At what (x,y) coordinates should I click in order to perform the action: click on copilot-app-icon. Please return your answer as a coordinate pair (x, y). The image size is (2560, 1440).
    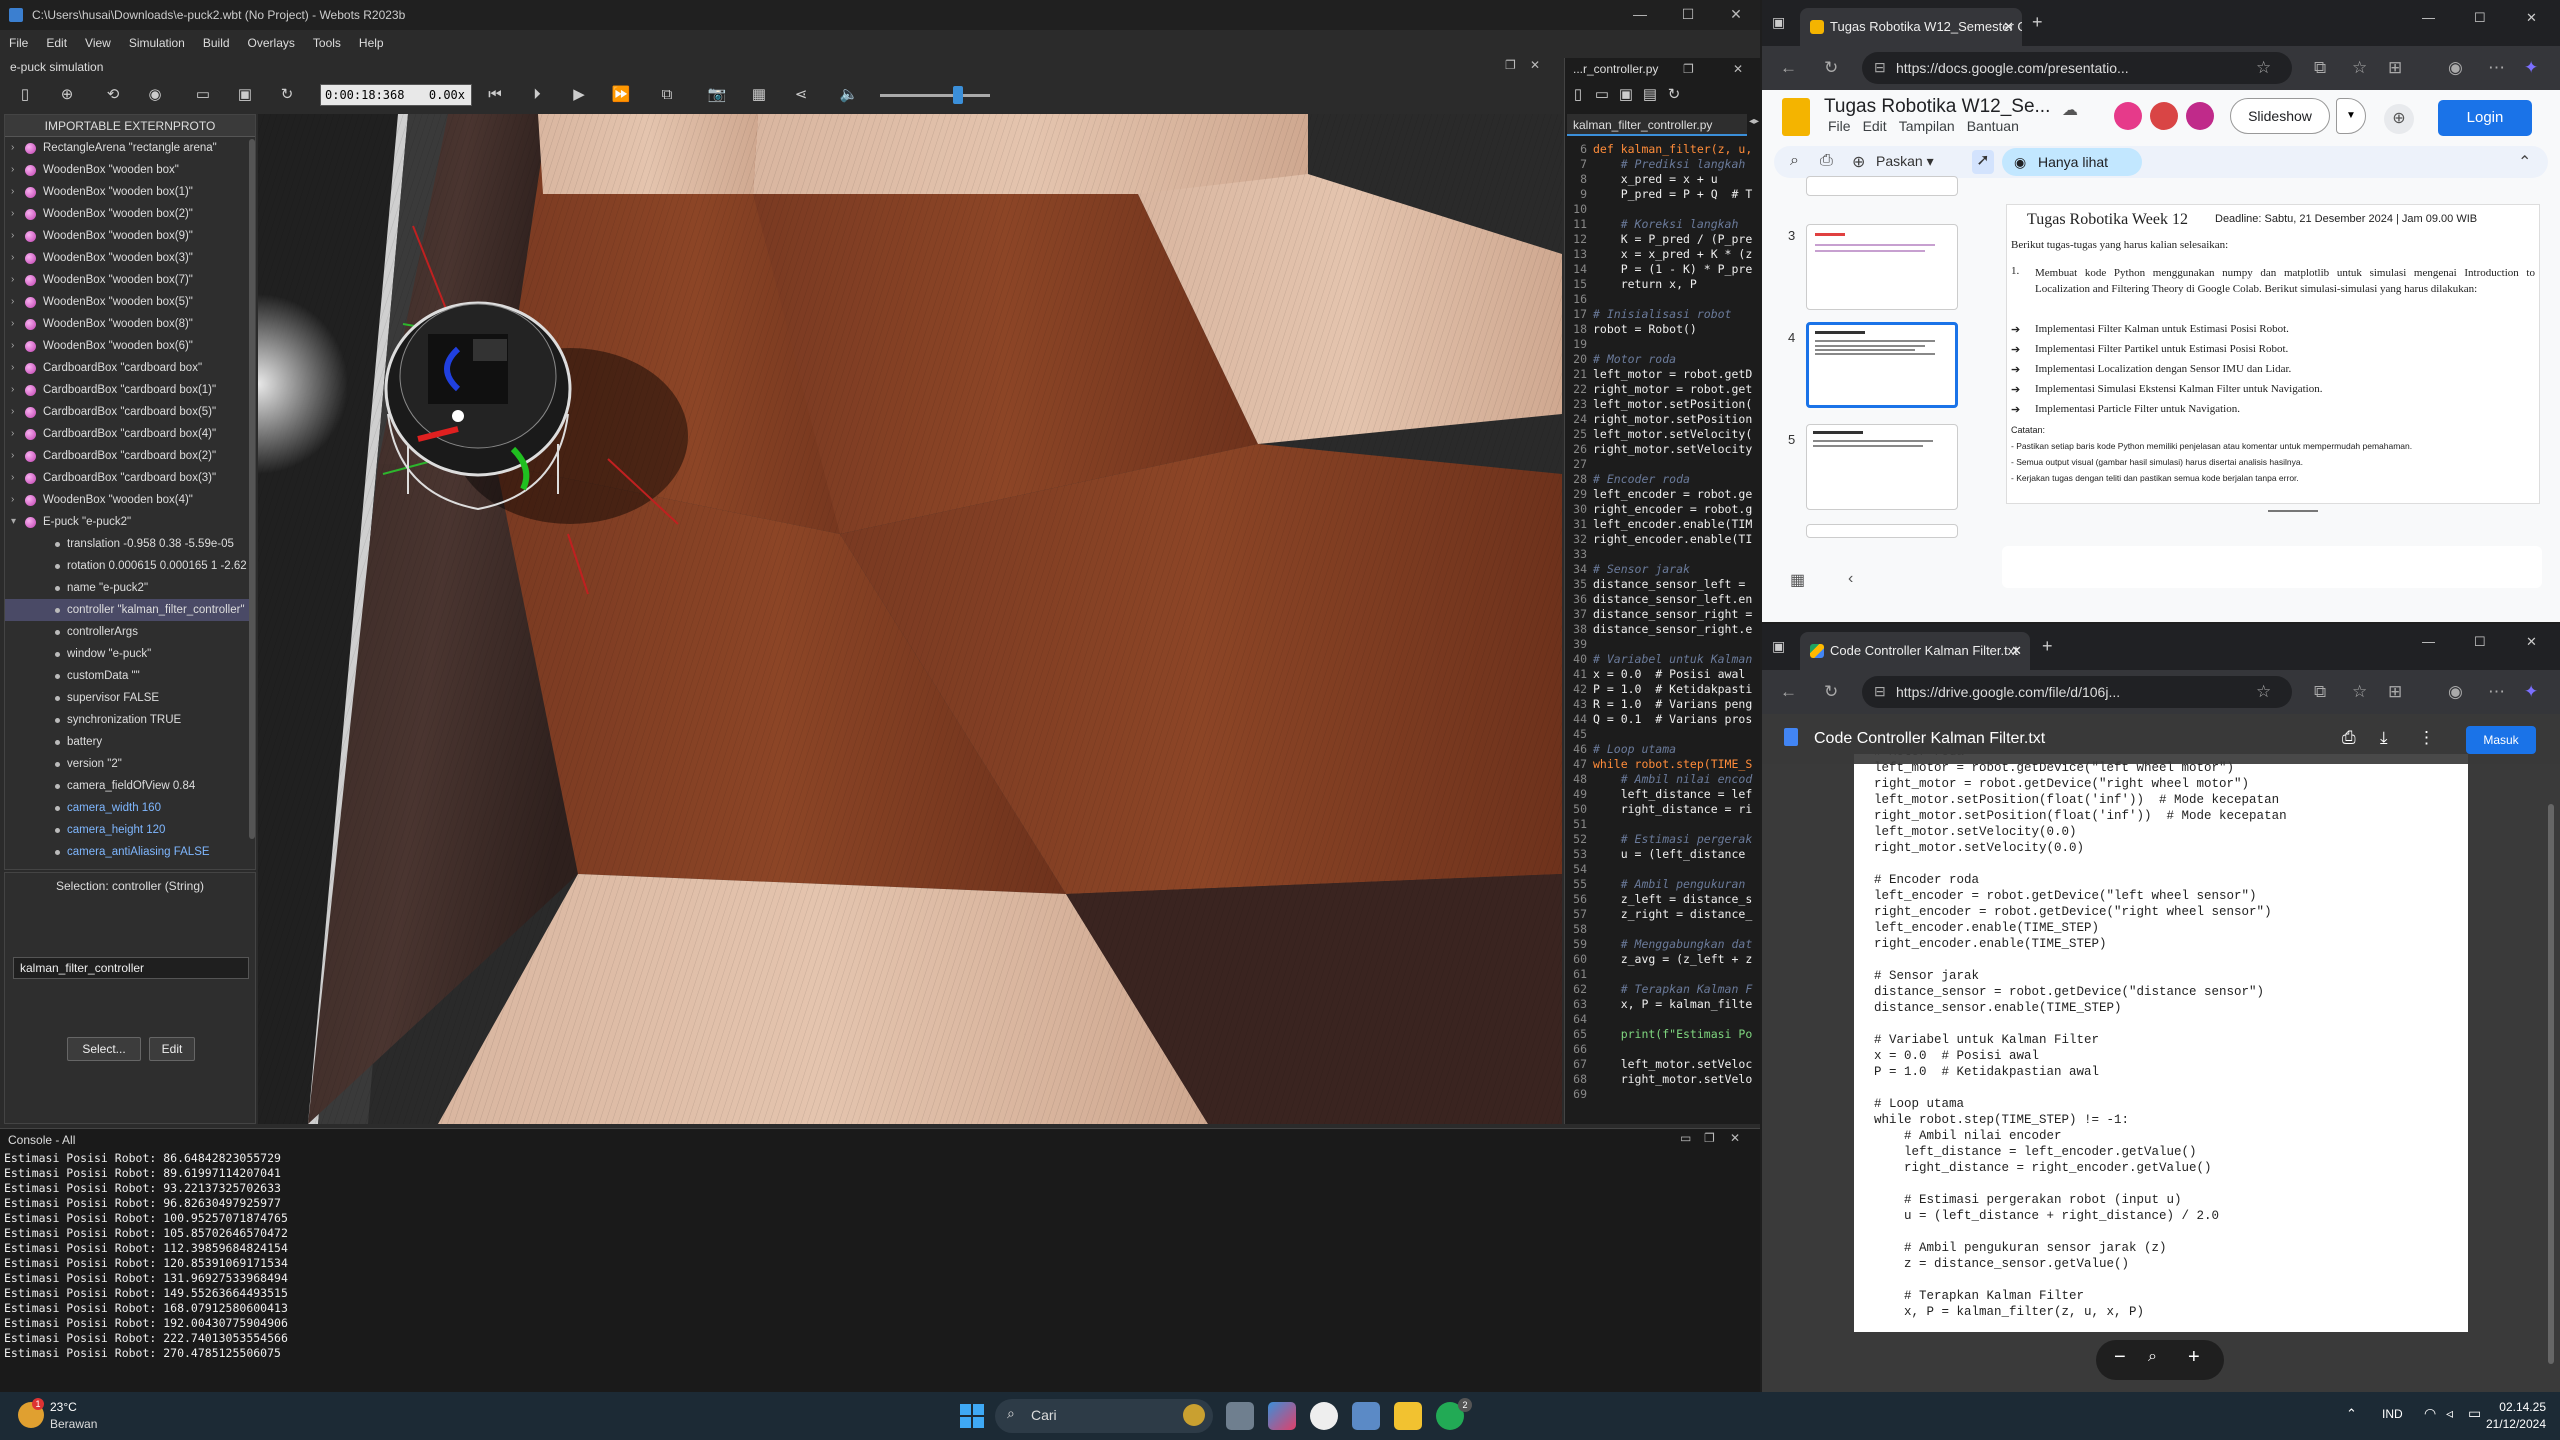
    Looking at the image, I should click on (1282, 1416).